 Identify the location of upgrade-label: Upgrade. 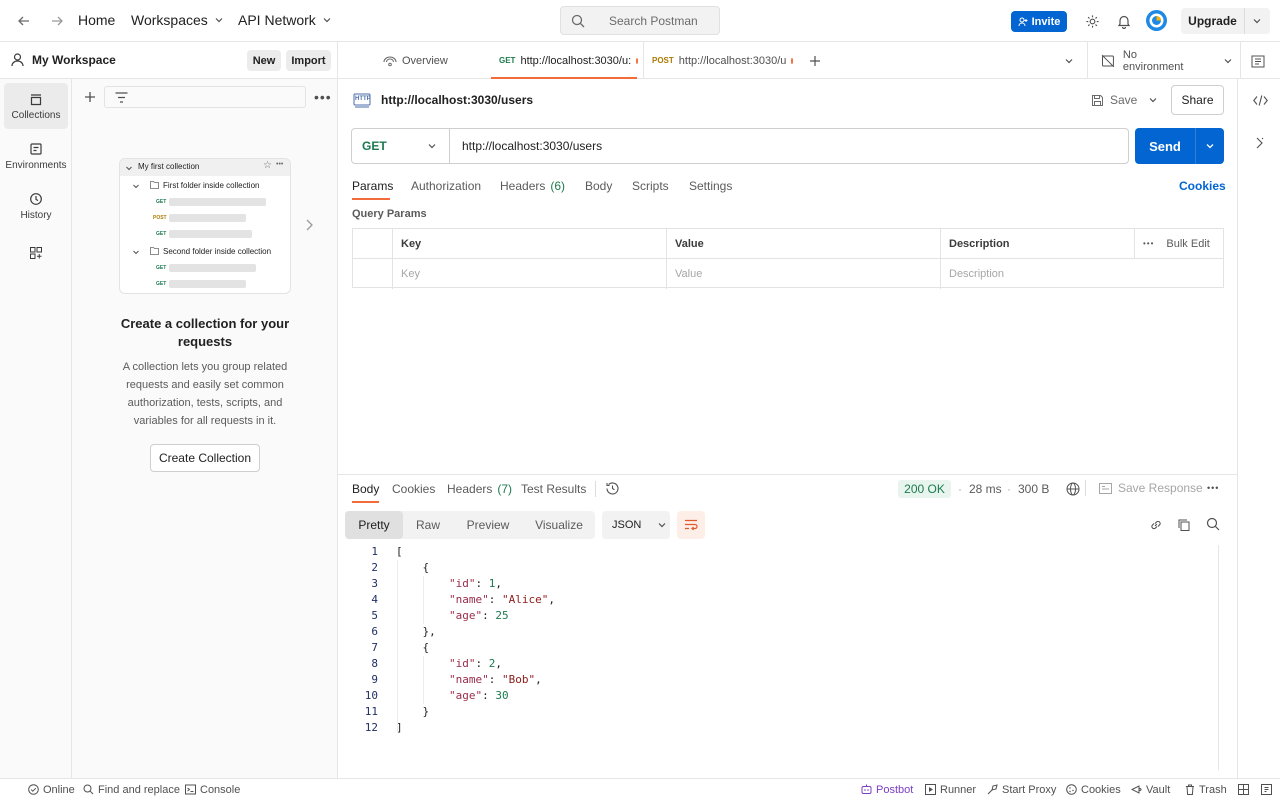
(1213, 21).